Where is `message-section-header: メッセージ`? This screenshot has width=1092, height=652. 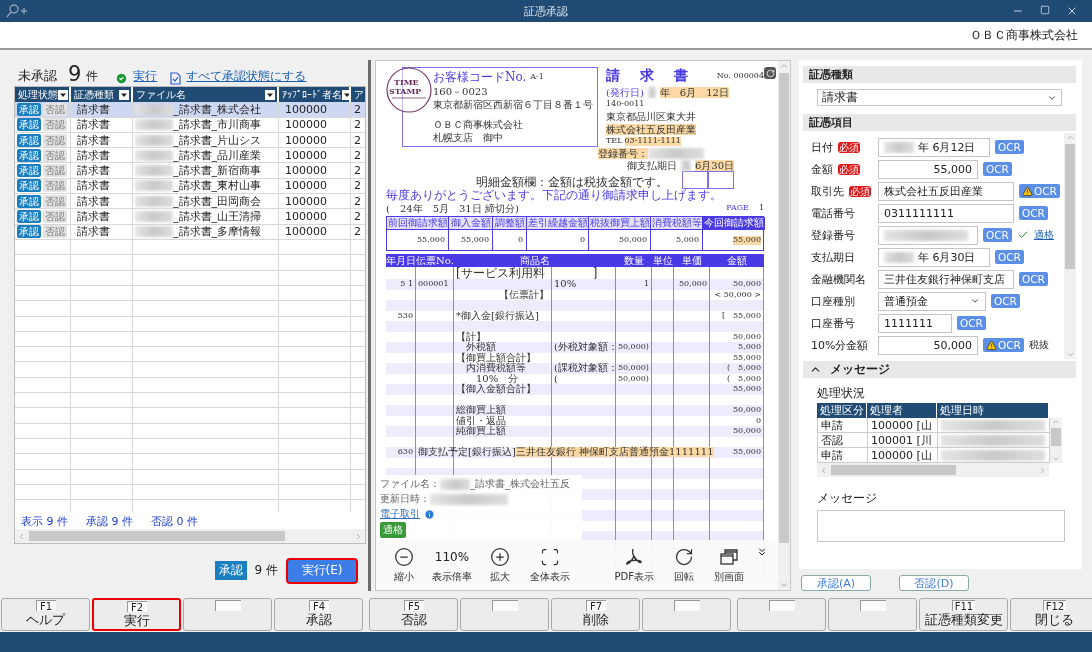
message-section-header: メッセージ is located at coordinates (939, 369).